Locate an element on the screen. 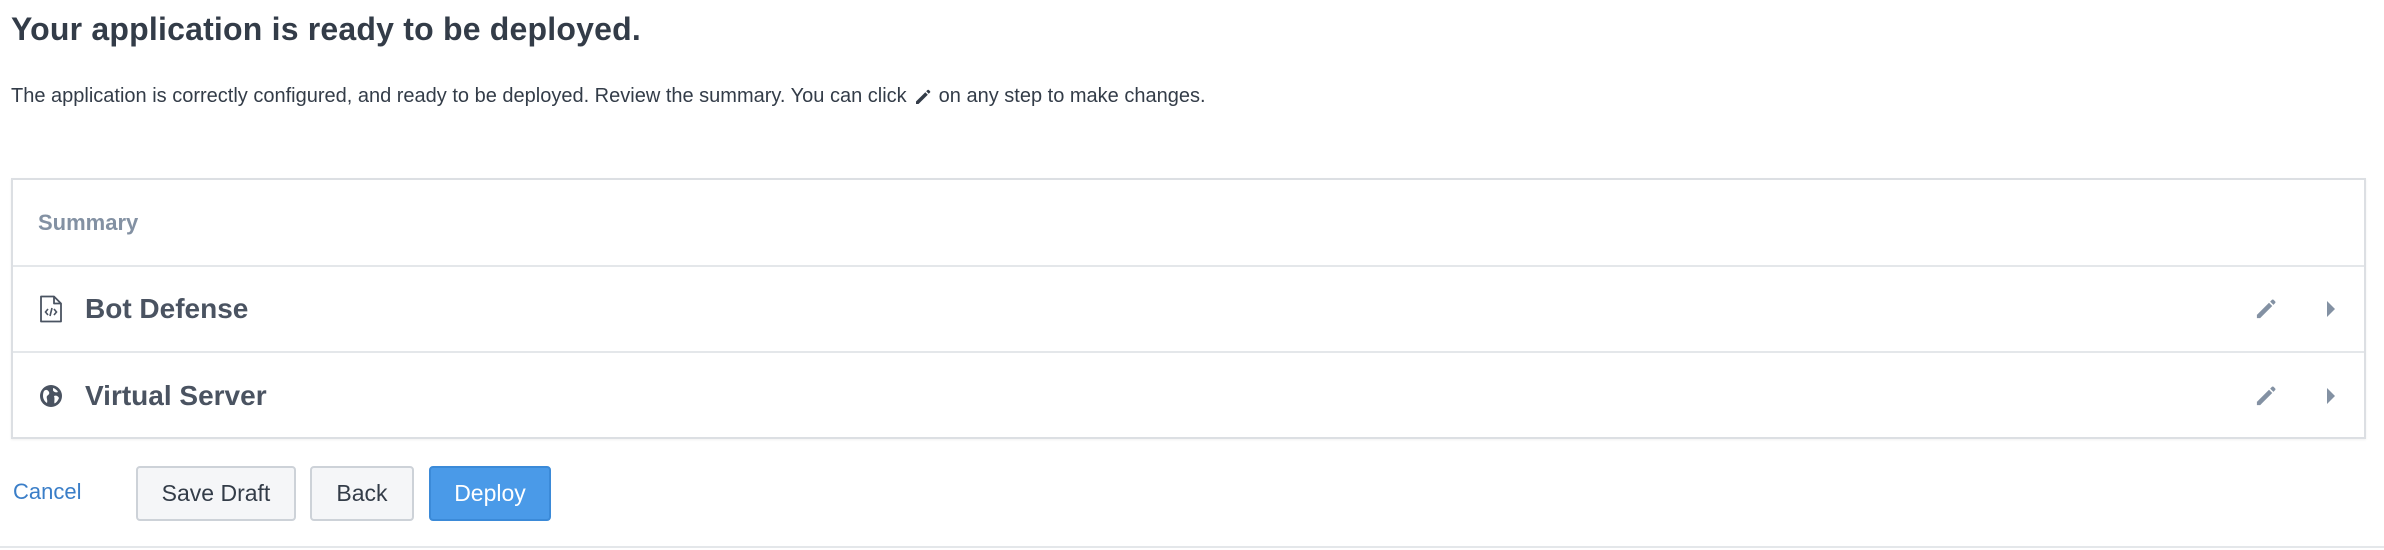 This screenshot has width=2384, height=550. cancel-link: Cancel is located at coordinates (47, 492).